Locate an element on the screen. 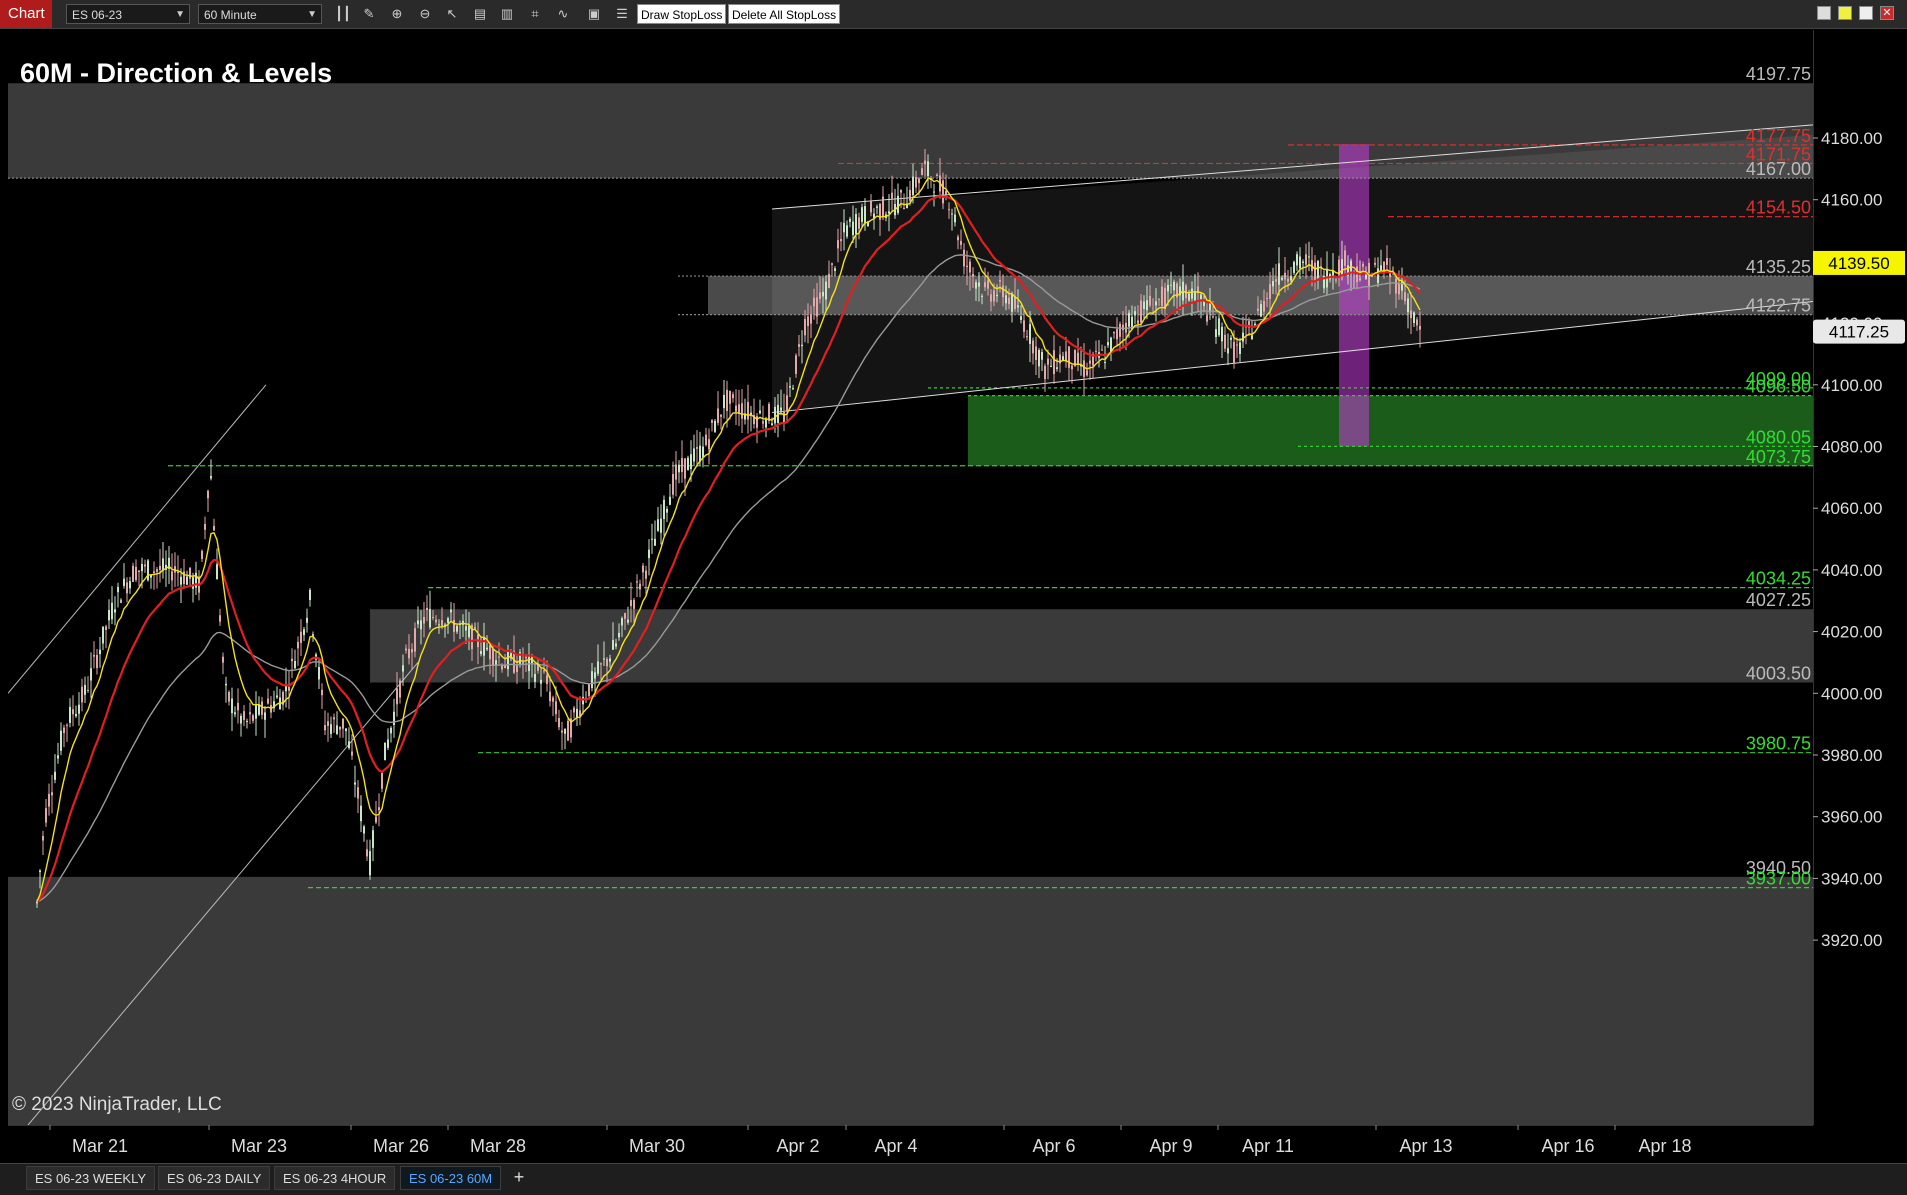 The height and width of the screenshot is (1195, 1907). instrument-selector: ES 06-23 ▼ is located at coordinates (128, 14).